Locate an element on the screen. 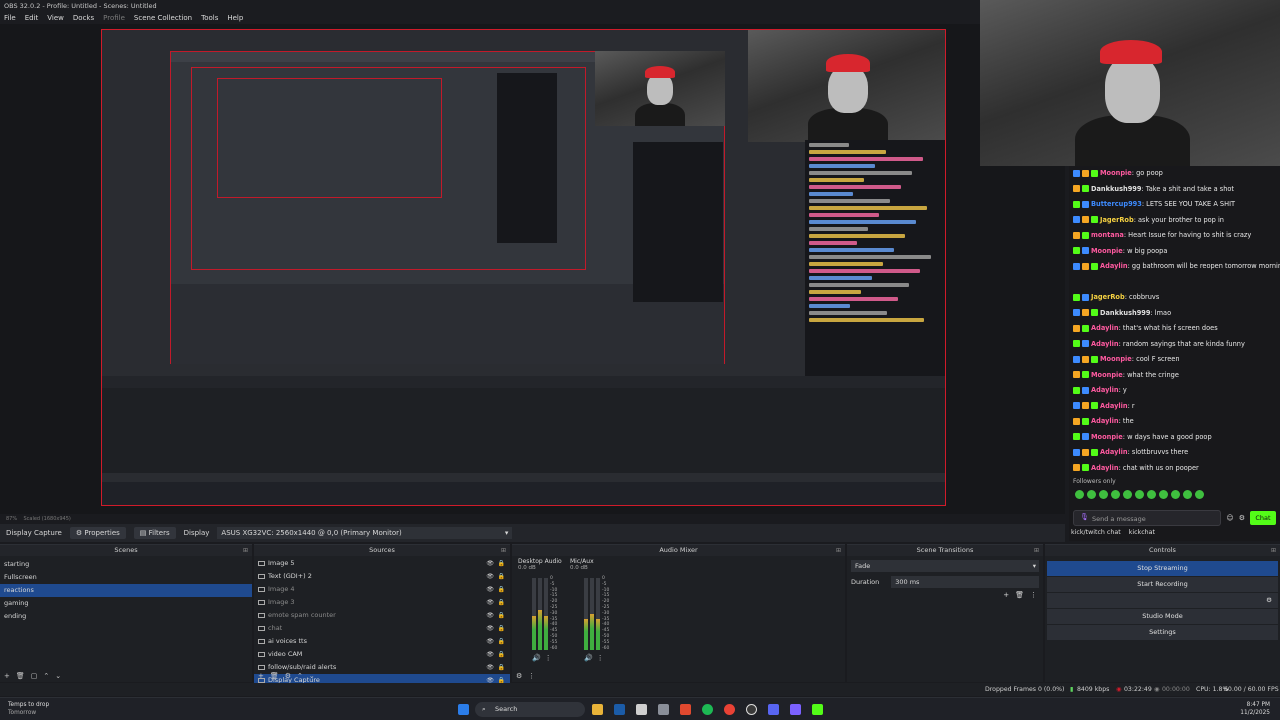 The width and height of the screenshot is (1280, 720). stop-streaming-button: Stop Streaming is located at coordinates (1162, 568).